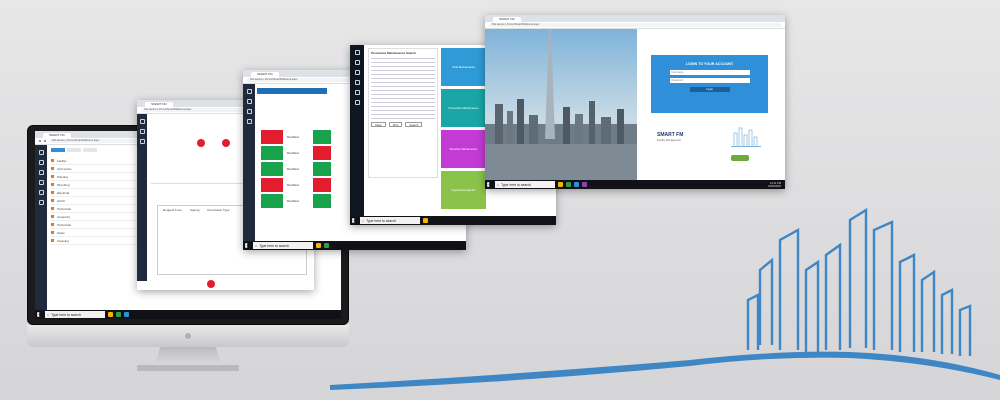  What do you see at coordinates (709, 89) in the screenshot?
I see `login-button: Login` at bounding box center [709, 89].